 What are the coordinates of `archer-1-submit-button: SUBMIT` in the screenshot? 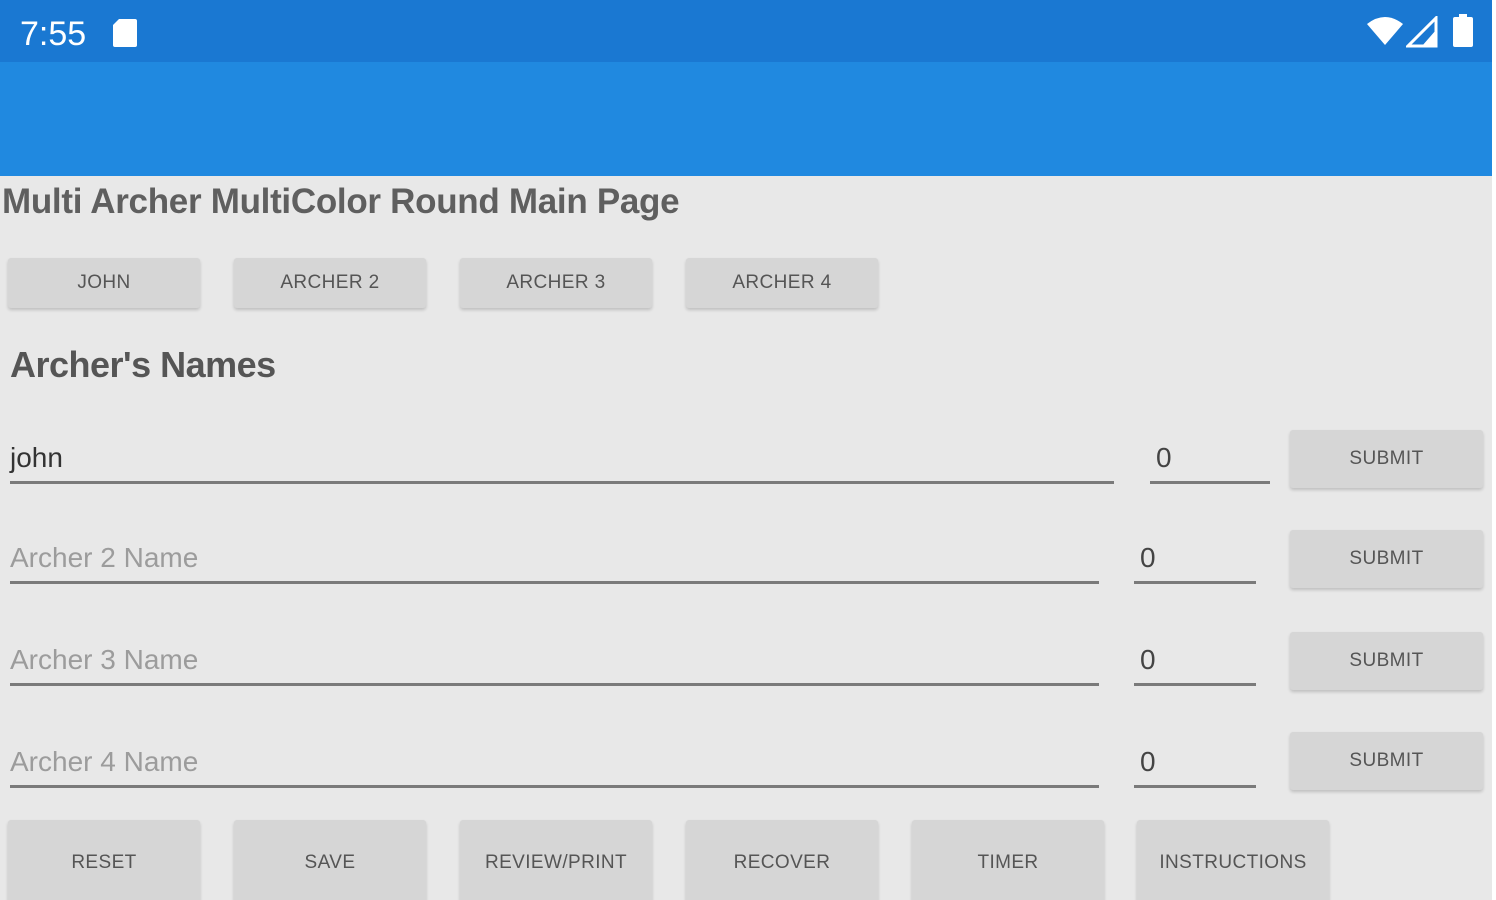 It's located at (1386, 459).